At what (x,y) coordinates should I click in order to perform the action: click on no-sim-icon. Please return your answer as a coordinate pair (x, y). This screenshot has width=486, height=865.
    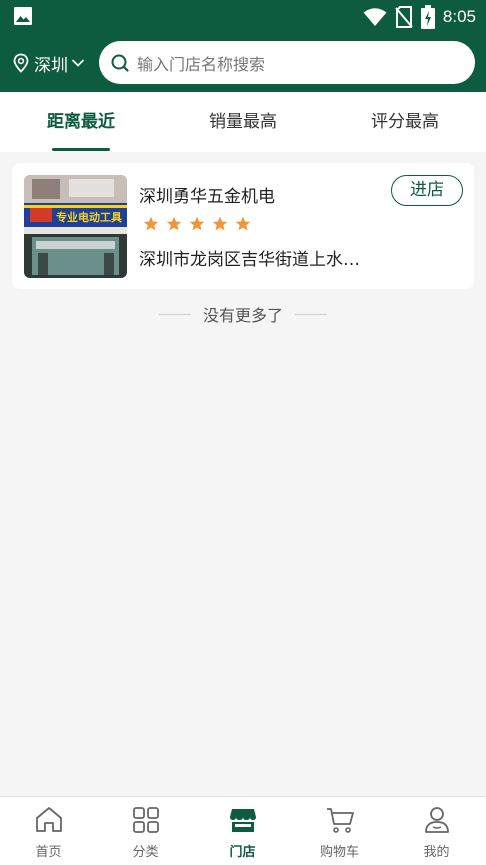
    Looking at the image, I should click on (404, 17).